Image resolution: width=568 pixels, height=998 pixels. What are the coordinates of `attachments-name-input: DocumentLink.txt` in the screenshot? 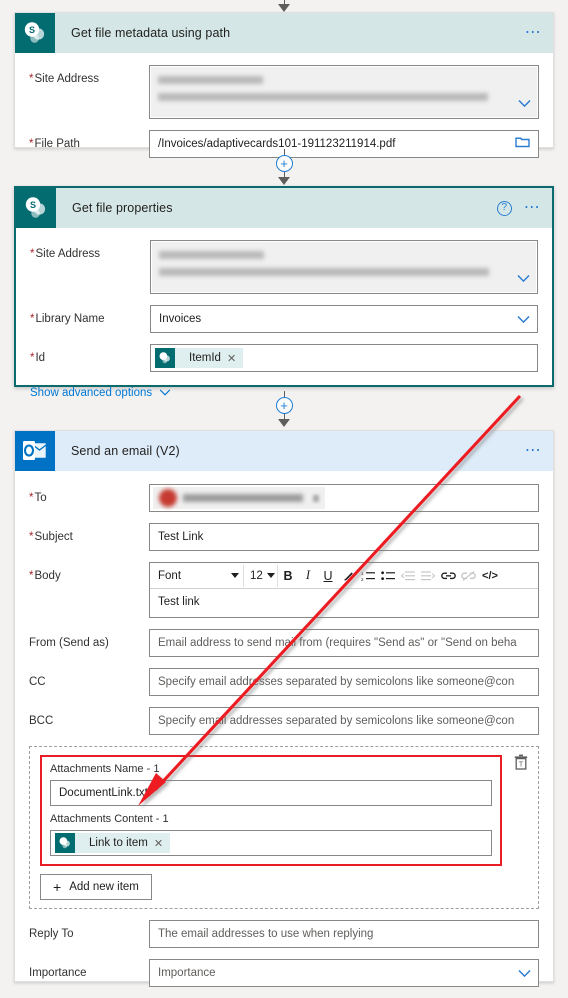 It's located at (271, 793).